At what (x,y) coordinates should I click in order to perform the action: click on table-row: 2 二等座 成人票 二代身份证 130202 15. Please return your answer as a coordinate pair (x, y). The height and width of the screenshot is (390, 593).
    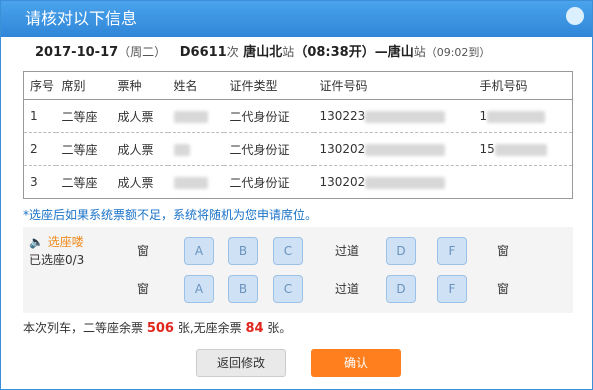
    Looking at the image, I should click on (298, 149).